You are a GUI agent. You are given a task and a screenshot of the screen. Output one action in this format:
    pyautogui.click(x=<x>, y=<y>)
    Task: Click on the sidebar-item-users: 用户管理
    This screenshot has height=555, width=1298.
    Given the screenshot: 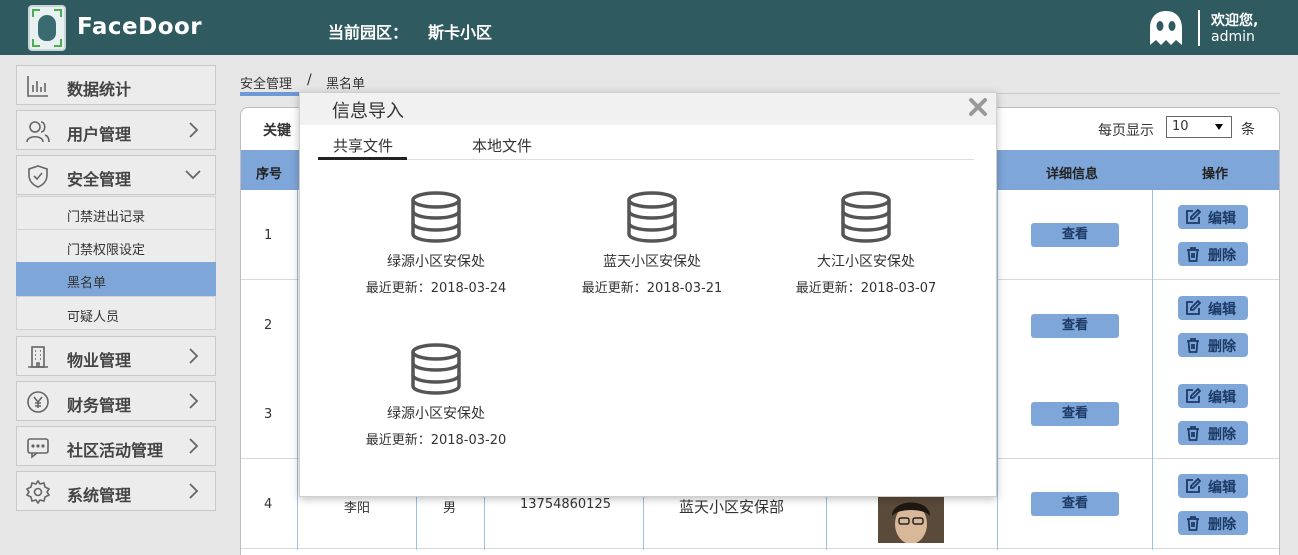 What is the action you would take?
    pyautogui.click(x=116, y=130)
    